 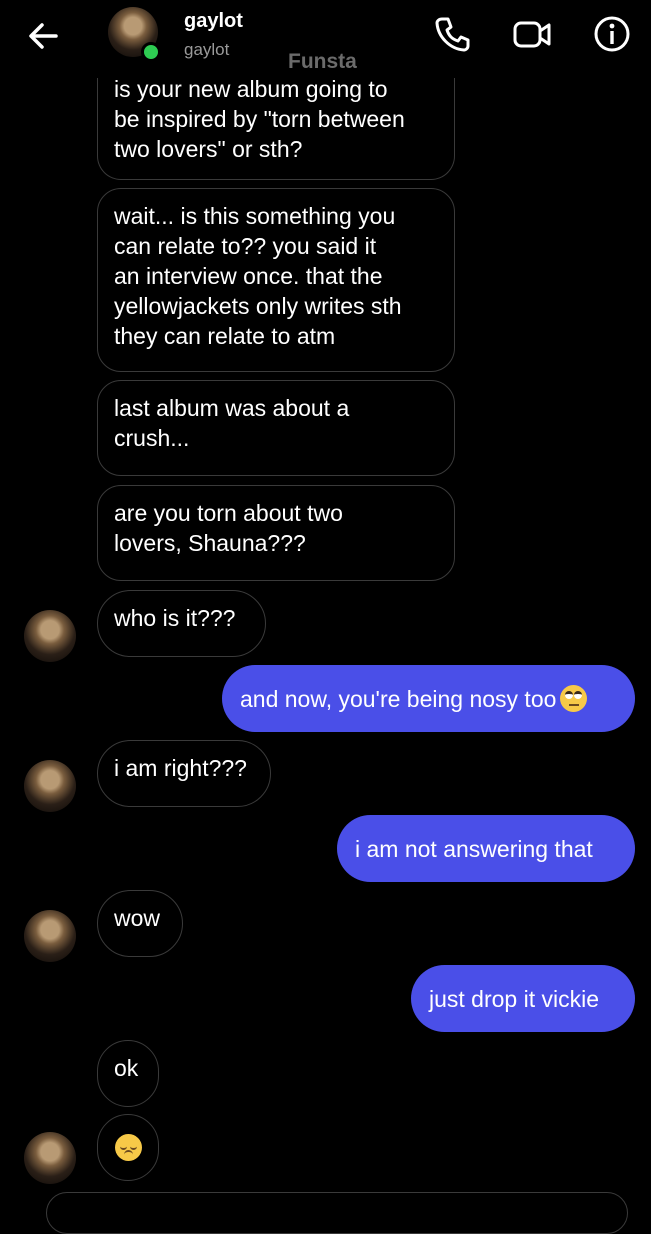 I want to click on back-arrow-icon, so click(x=44, y=36).